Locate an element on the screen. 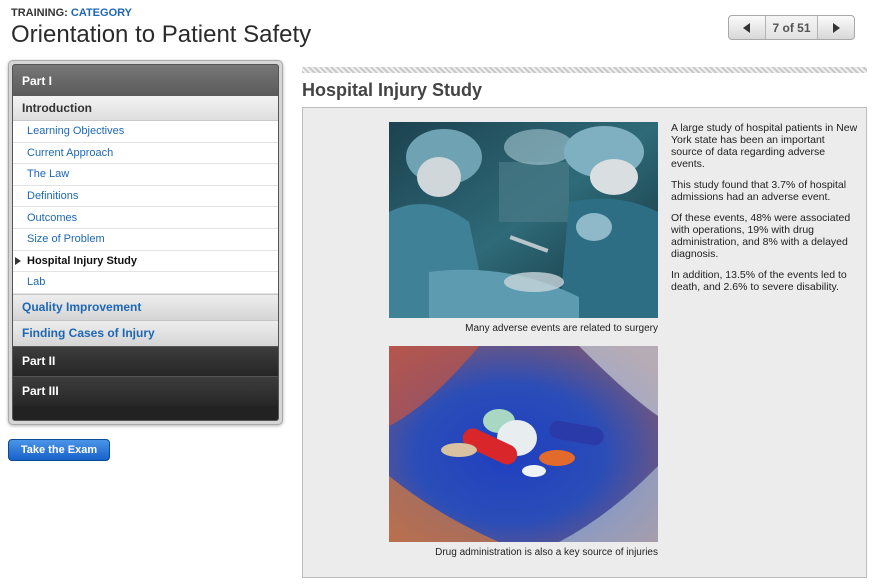  nav-part-3: Part III is located at coordinates (145, 390).